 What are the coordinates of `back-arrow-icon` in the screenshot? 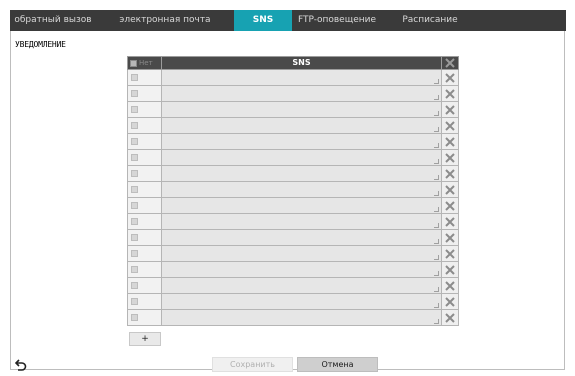 It's located at (21, 365).